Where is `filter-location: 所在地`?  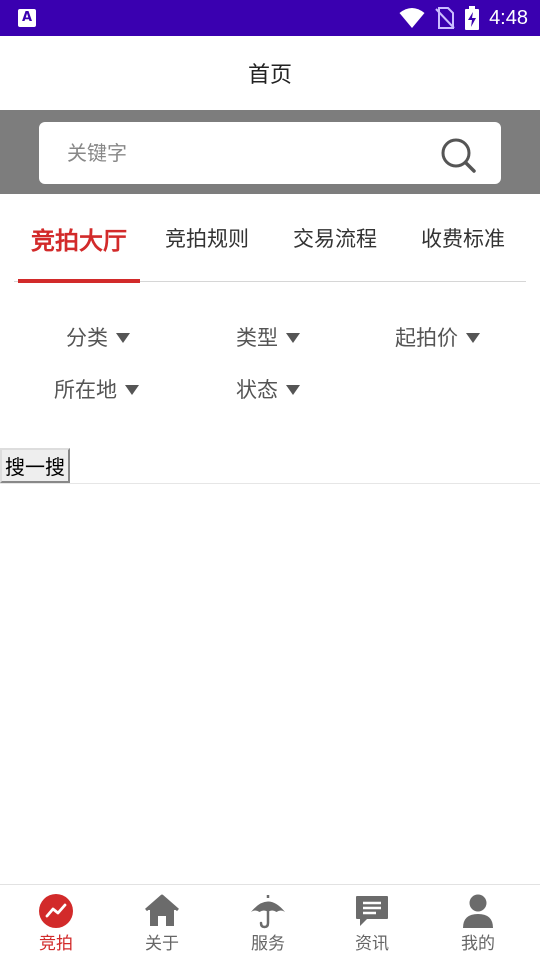 filter-location: 所在地 is located at coordinates (96, 389).